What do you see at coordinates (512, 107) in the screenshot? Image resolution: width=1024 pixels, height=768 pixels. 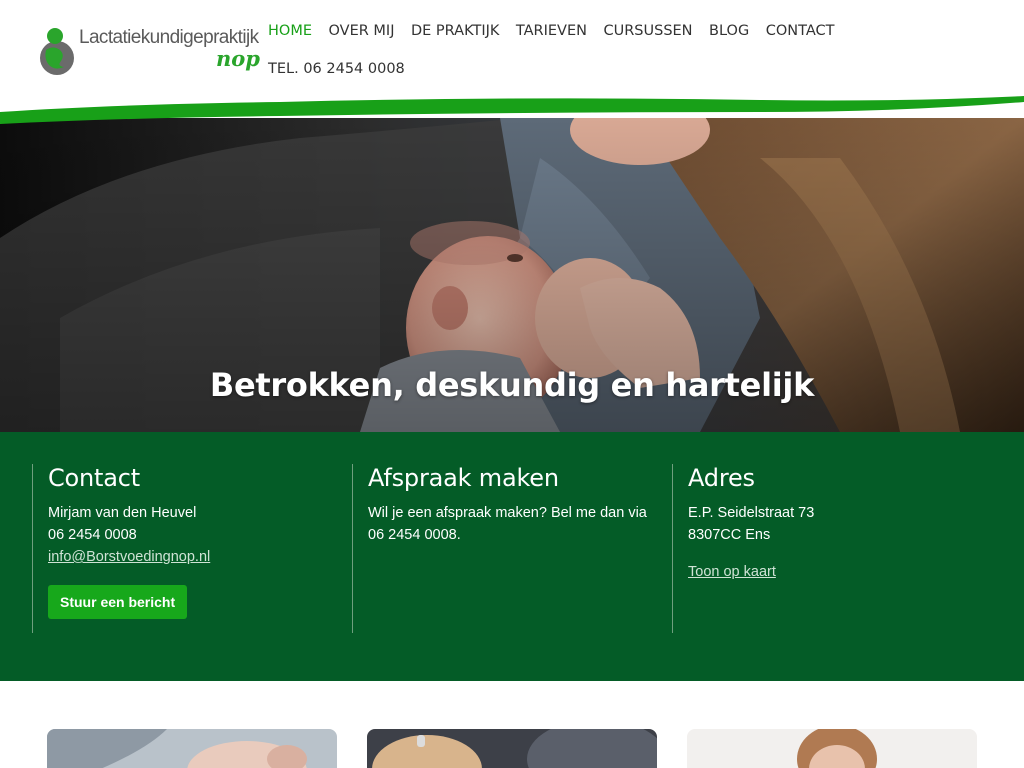 I see `header-wave` at bounding box center [512, 107].